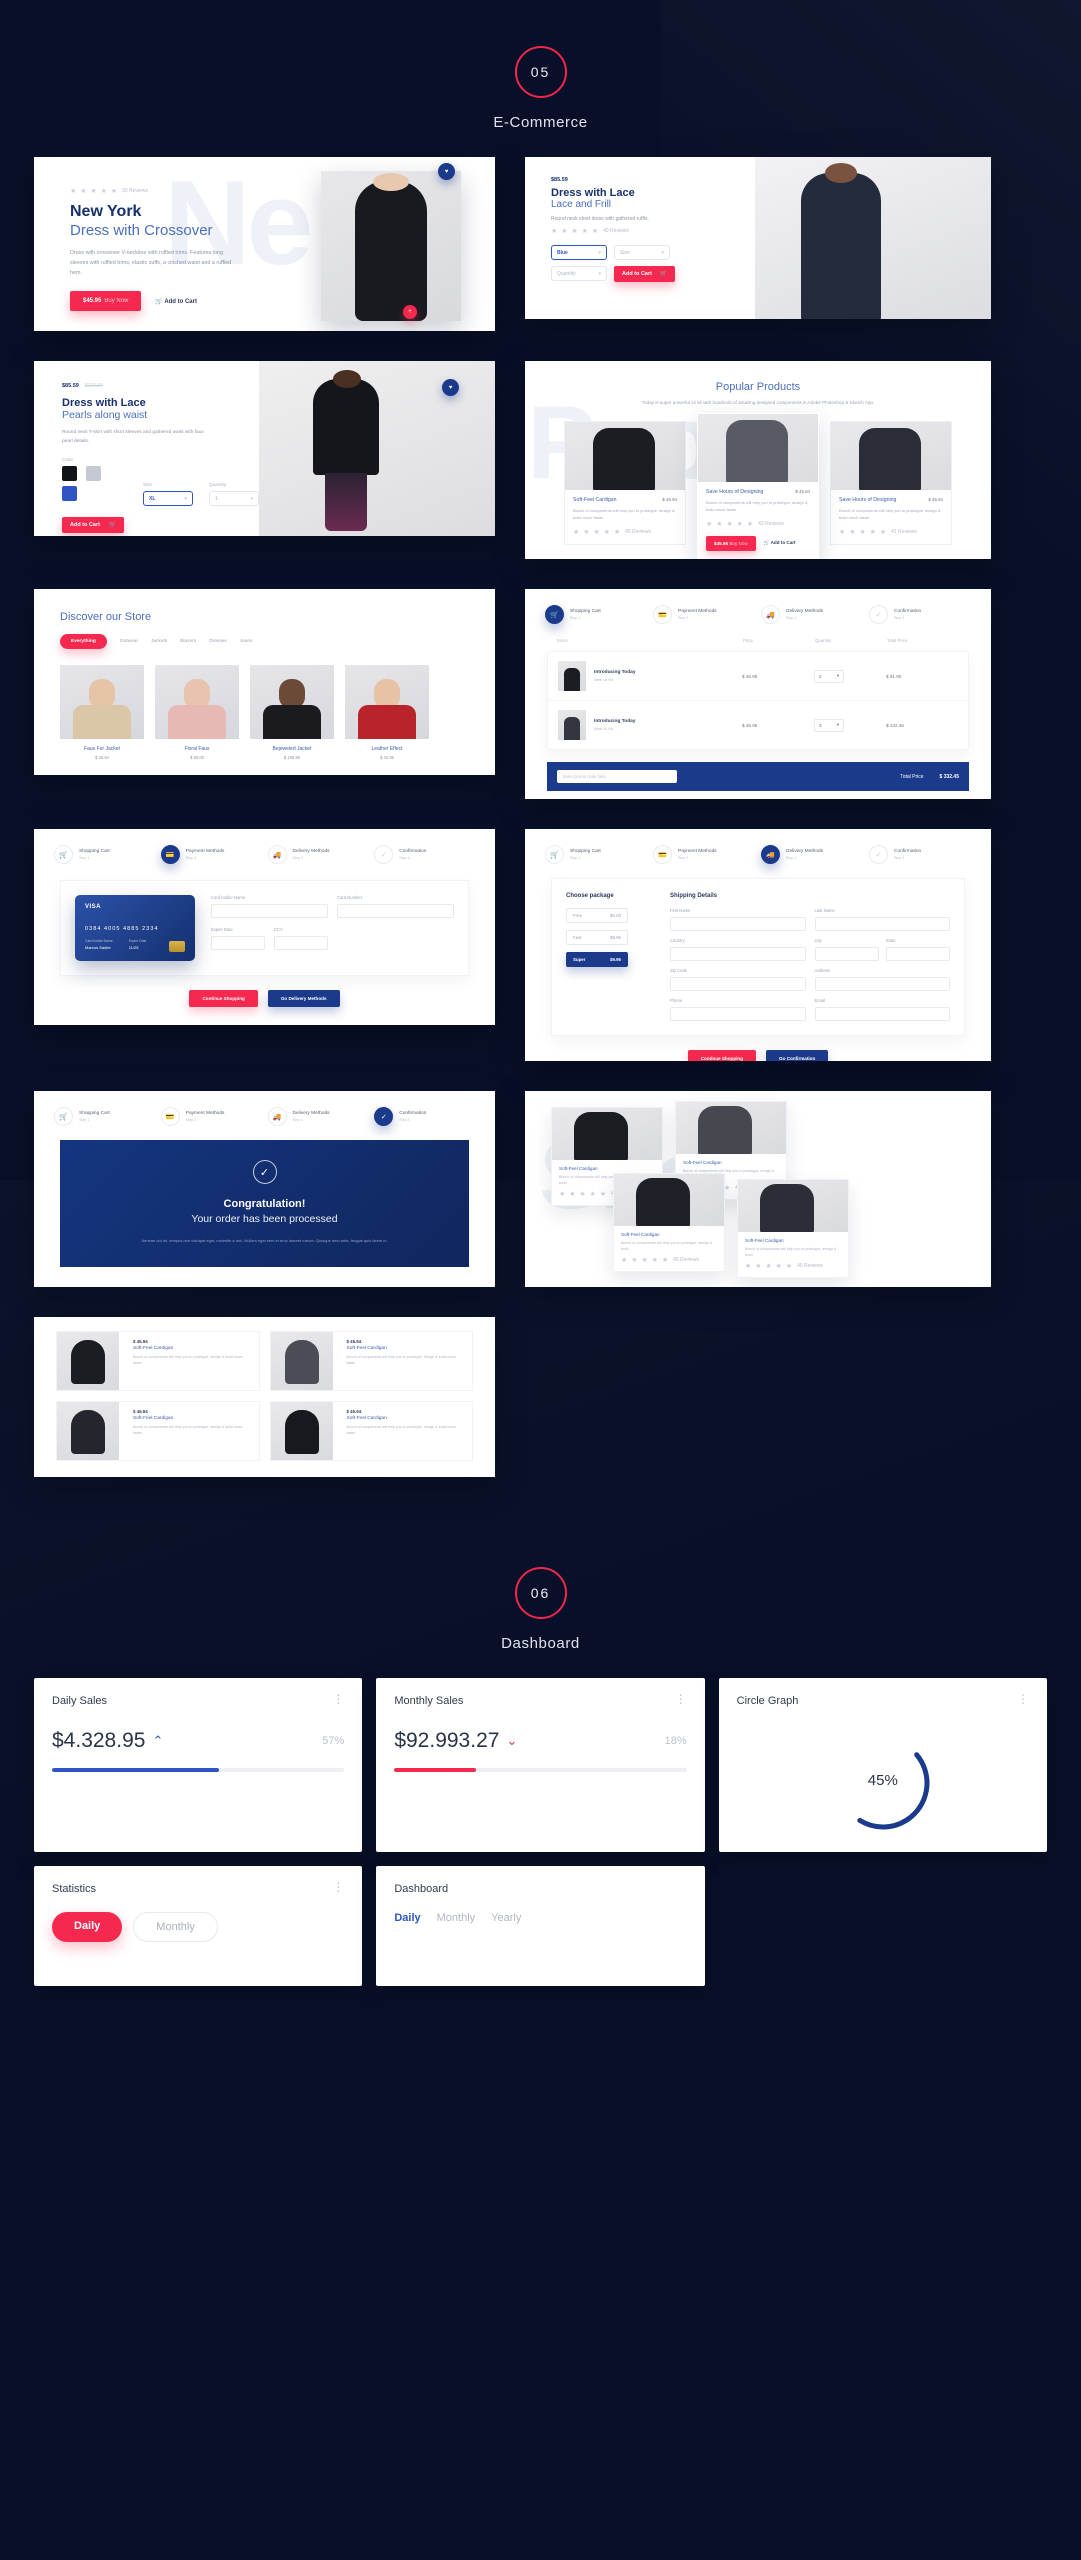  What do you see at coordinates (188, 641) in the screenshot?
I see `chip-blazers: Blazers` at bounding box center [188, 641].